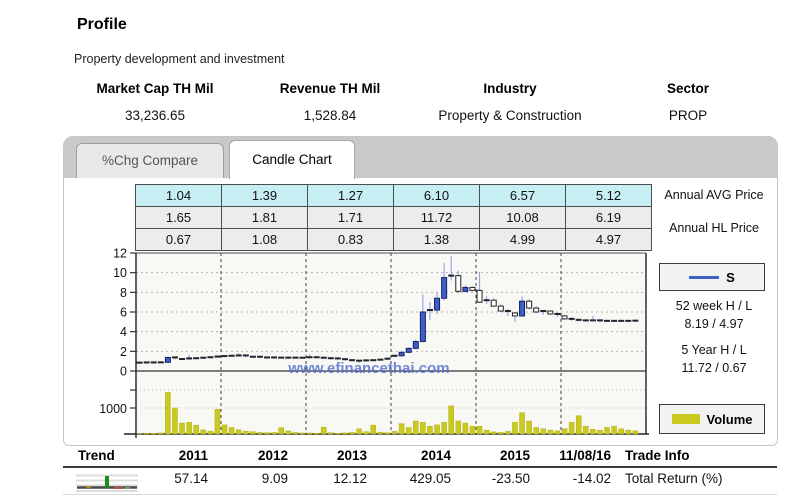 This screenshot has width=790, height=500. Describe the element at coordinates (350, 217) in the screenshot. I see `annual-high-cell: 1.71` at that location.